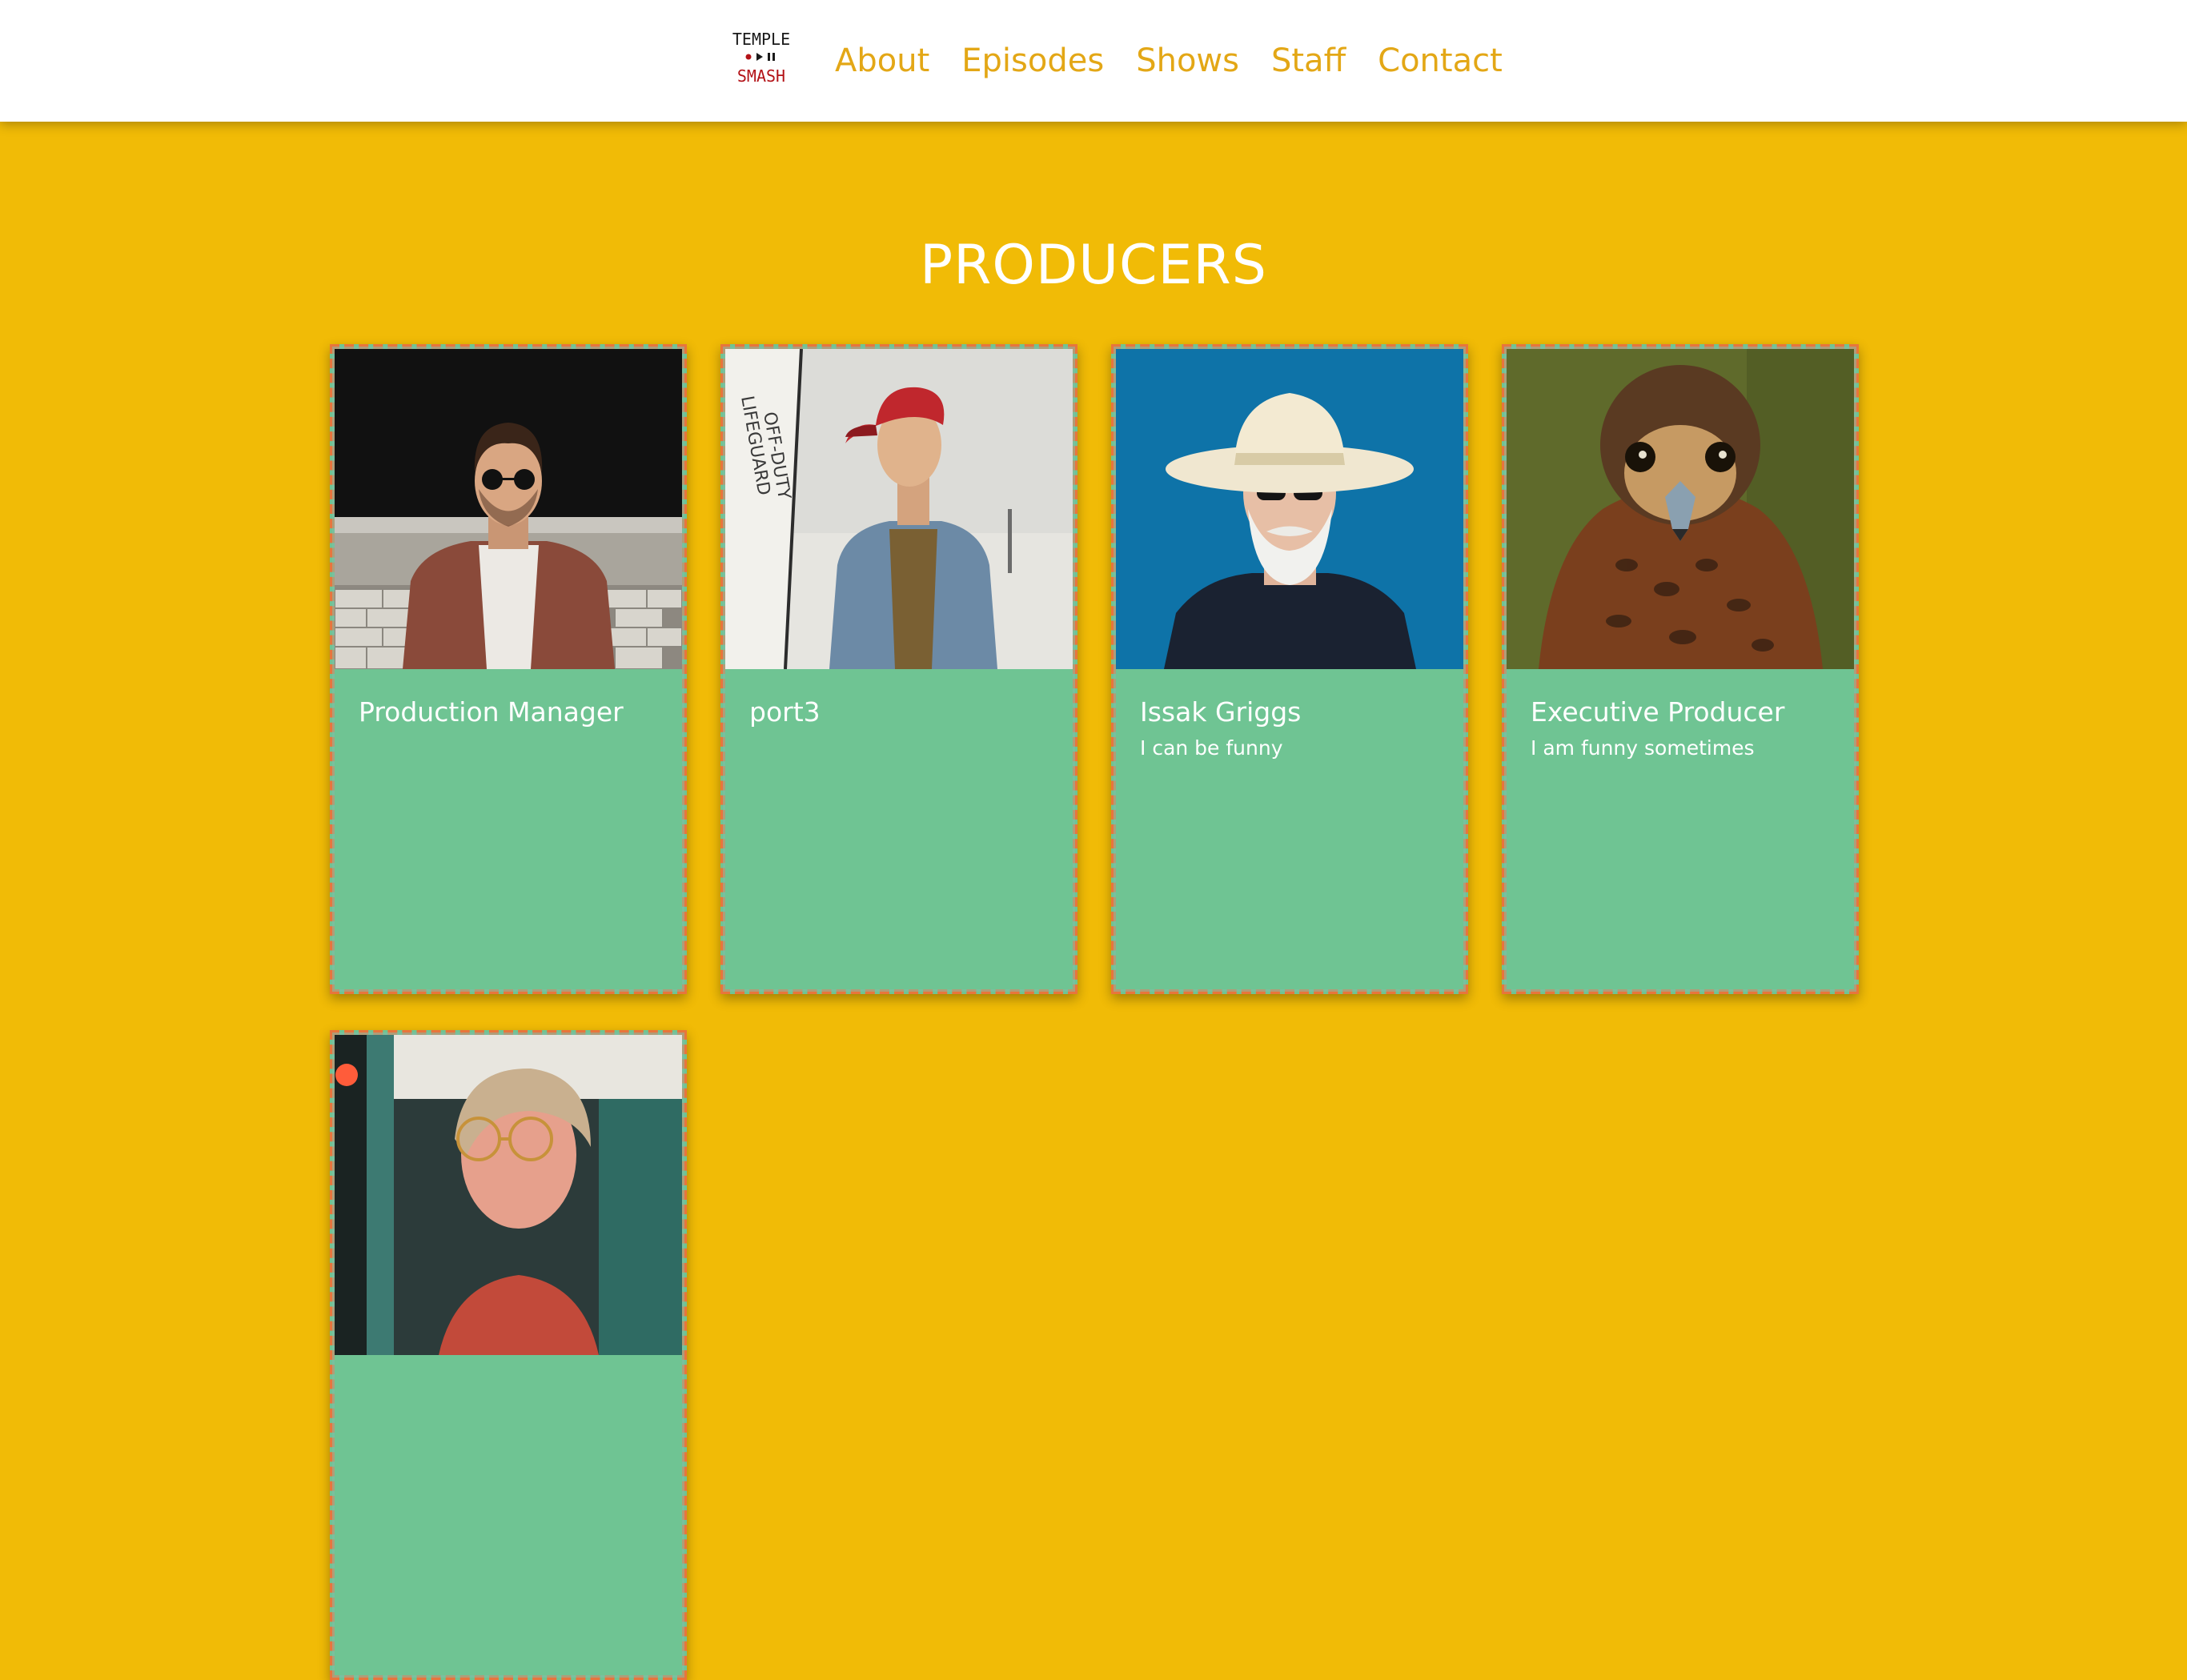  What do you see at coordinates (1440, 60) in the screenshot?
I see `nav-link-contact: Contact` at bounding box center [1440, 60].